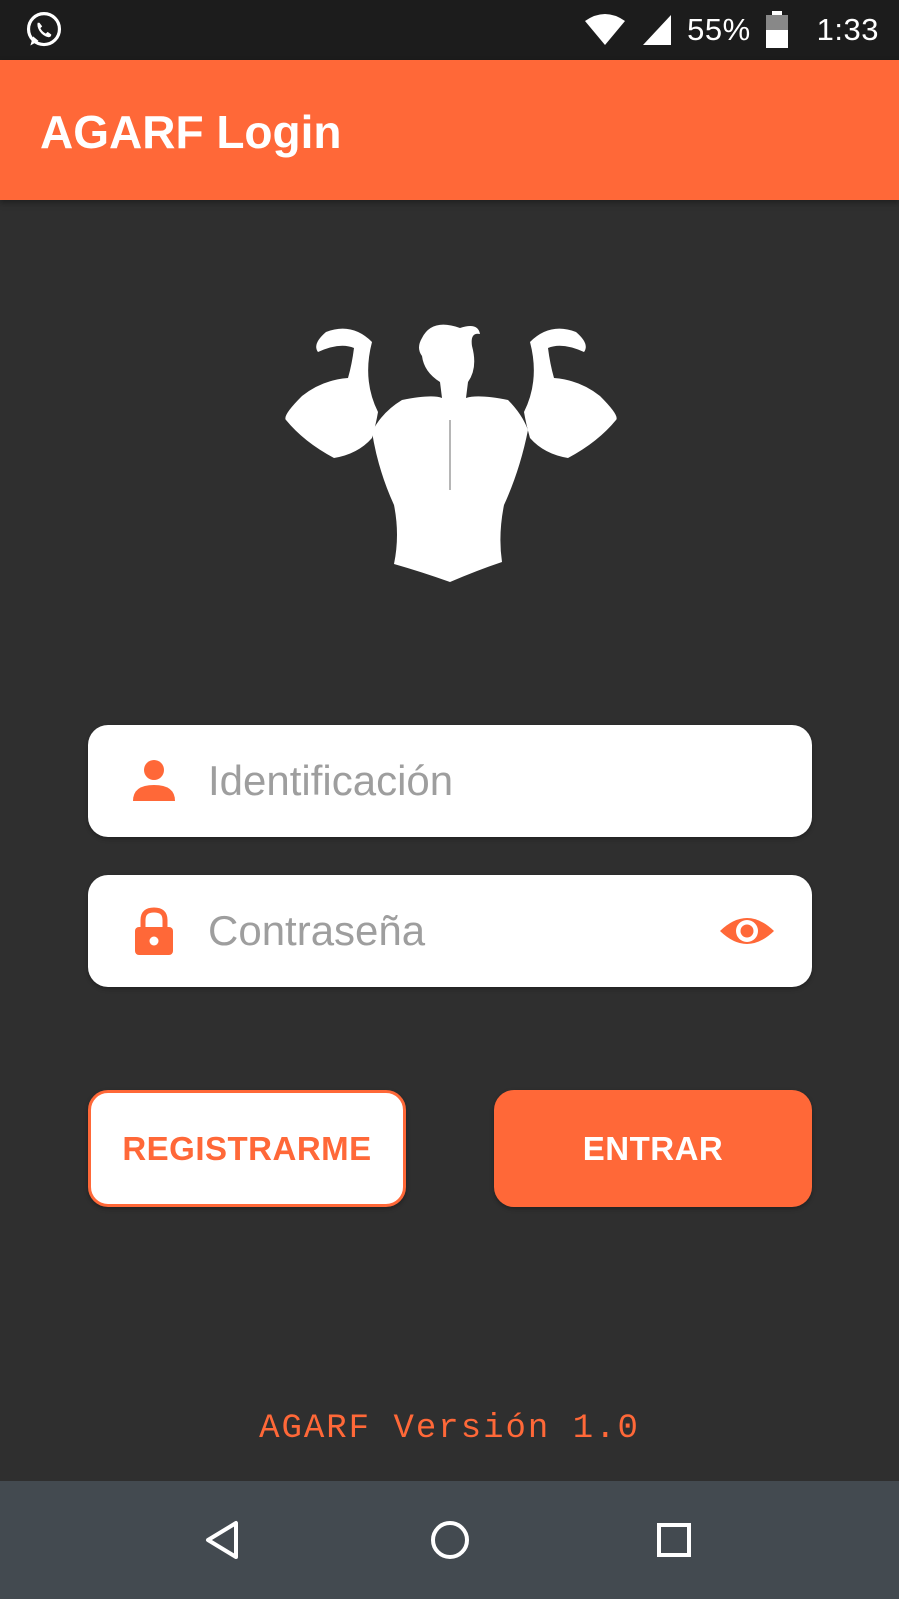 This screenshot has height=1599, width=899. What do you see at coordinates (449, 130) in the screenshot?
I see `app-bar: AGARF Login` at bounding box center [449, 130].